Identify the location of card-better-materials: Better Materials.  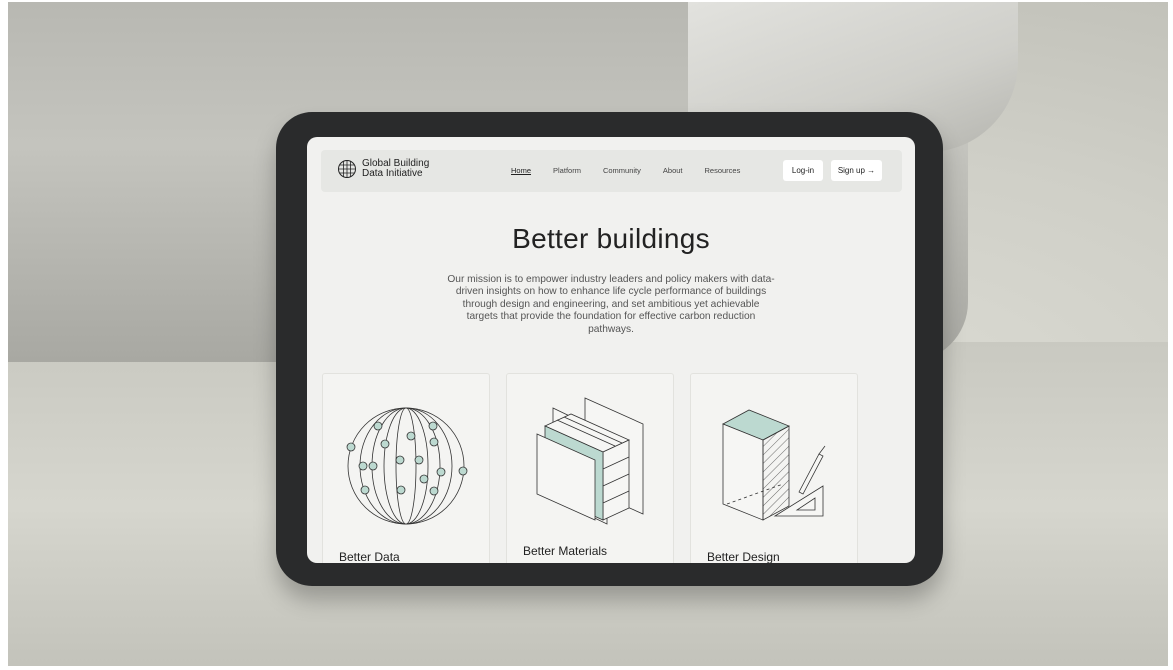
(590, 468).